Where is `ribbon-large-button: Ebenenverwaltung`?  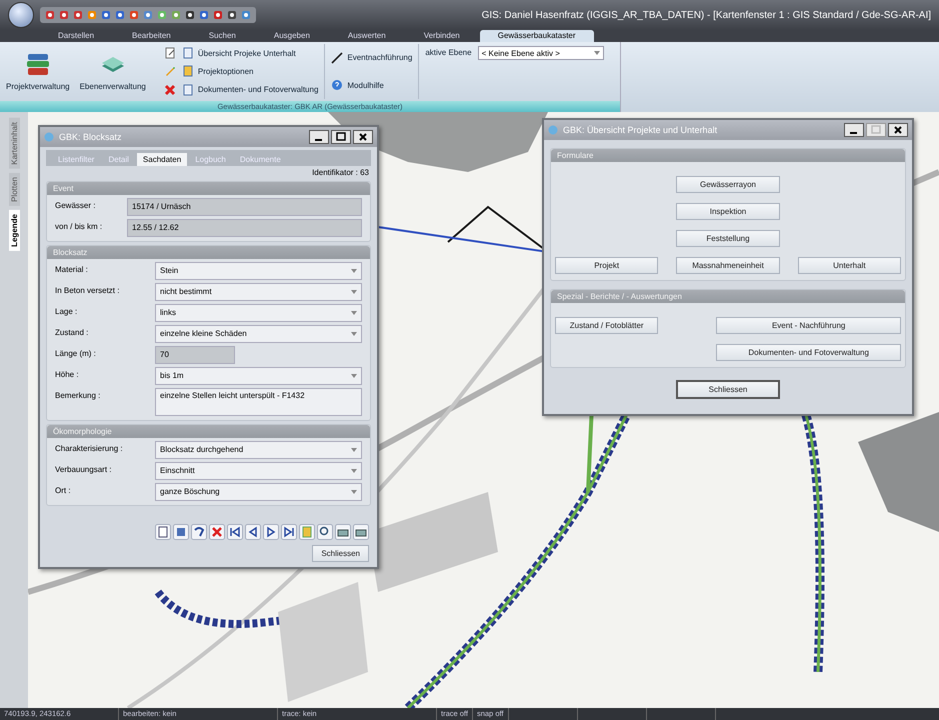
ribbon-large-button: Ebenenverwaltung is located at coordinates (113, 71).